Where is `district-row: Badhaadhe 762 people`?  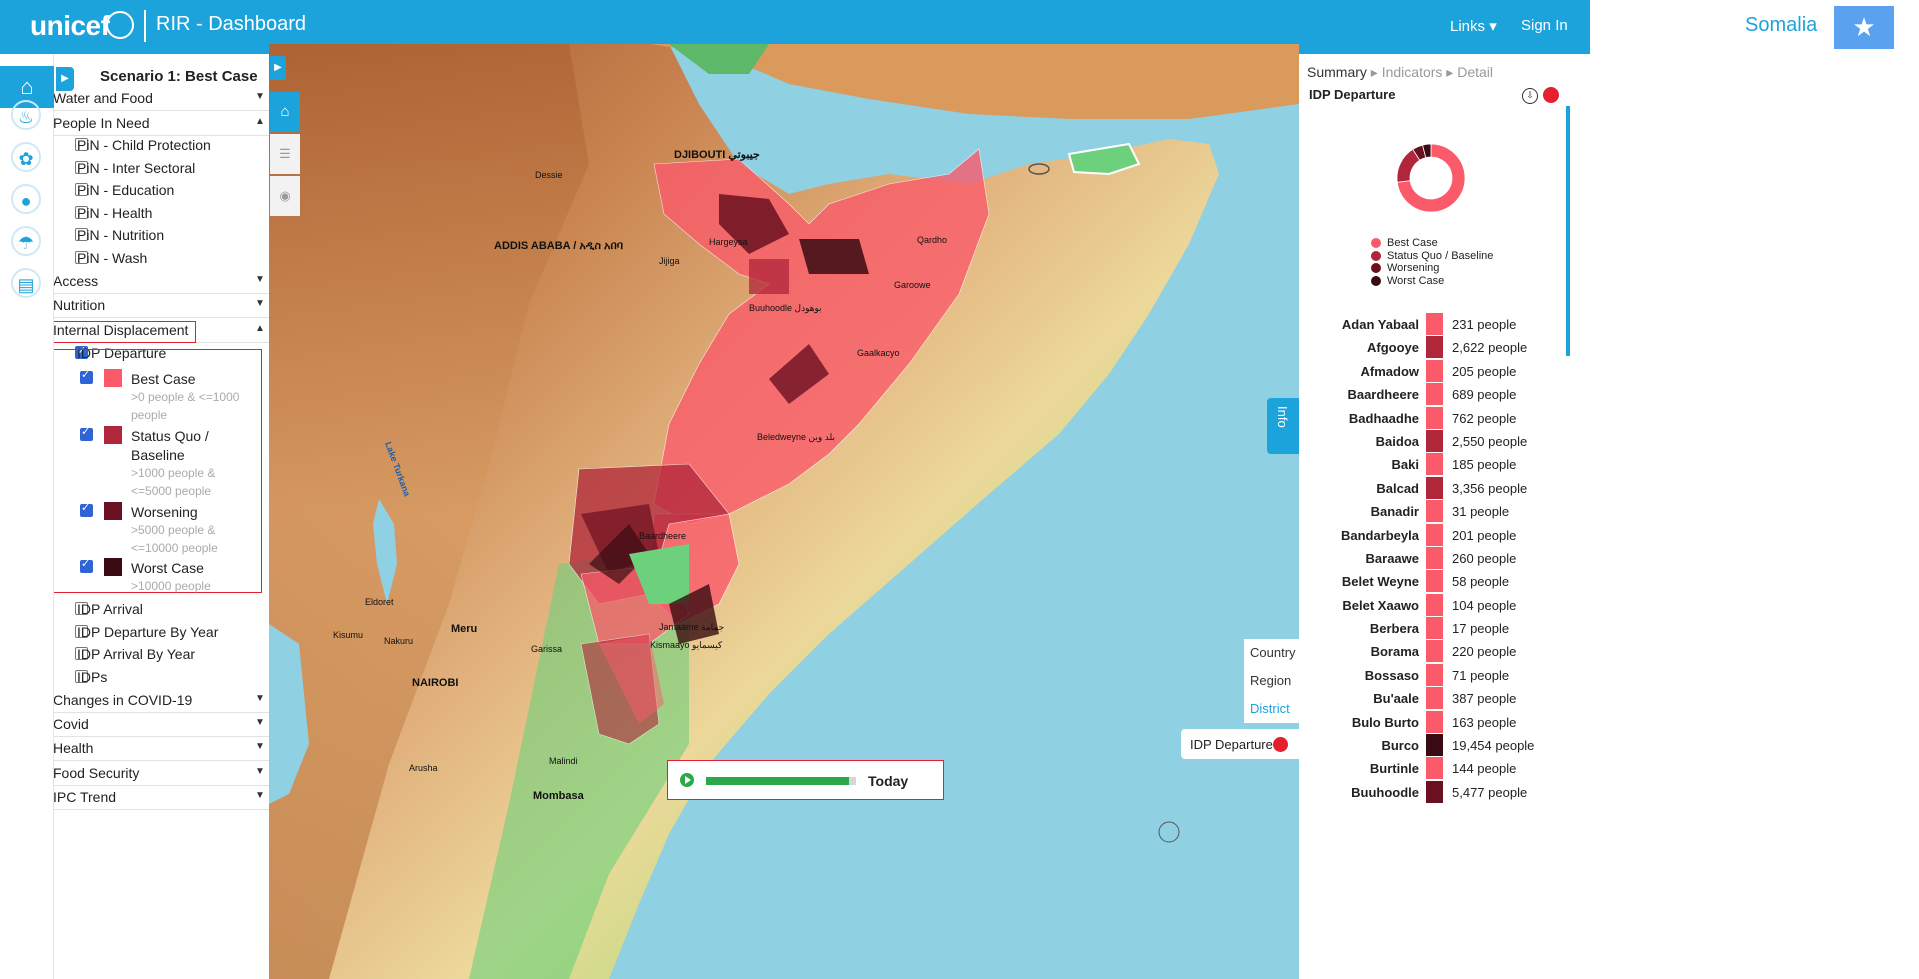 district-row: Badhaadhe 762 people is located at coordinates (1431, 418).